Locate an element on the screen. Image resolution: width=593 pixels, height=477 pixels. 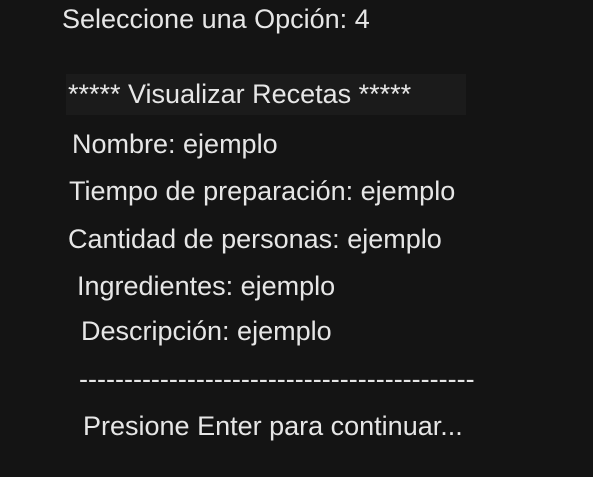
field-descripcion: Descripción: ejemplo is located at coordinates (206, 331).